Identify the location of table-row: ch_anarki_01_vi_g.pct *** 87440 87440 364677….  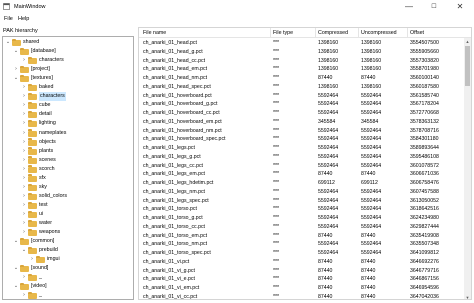
(305, 271).